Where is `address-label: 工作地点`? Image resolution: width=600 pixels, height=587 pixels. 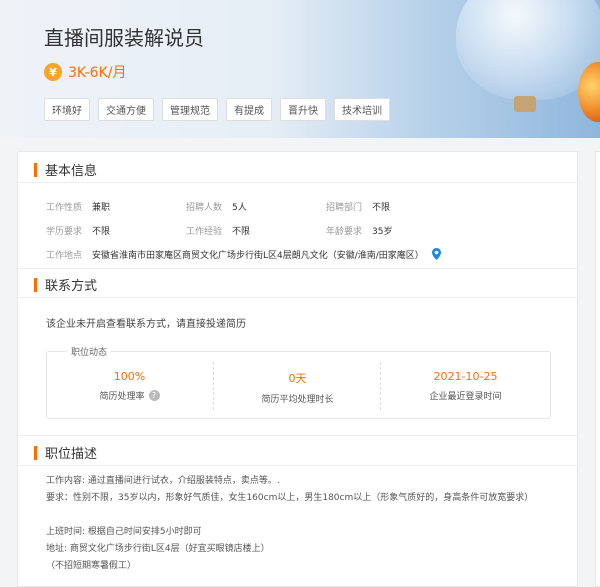
address-label: 工作地点 is located at coordinates (64, 255).